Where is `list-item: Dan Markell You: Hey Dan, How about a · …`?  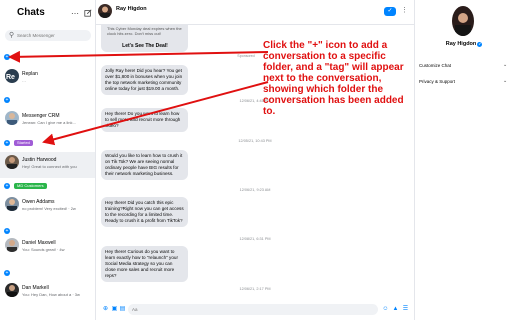 list-item: Dan Markell You: Hey Dan, How about a · … is located at coordinates (47, 293).